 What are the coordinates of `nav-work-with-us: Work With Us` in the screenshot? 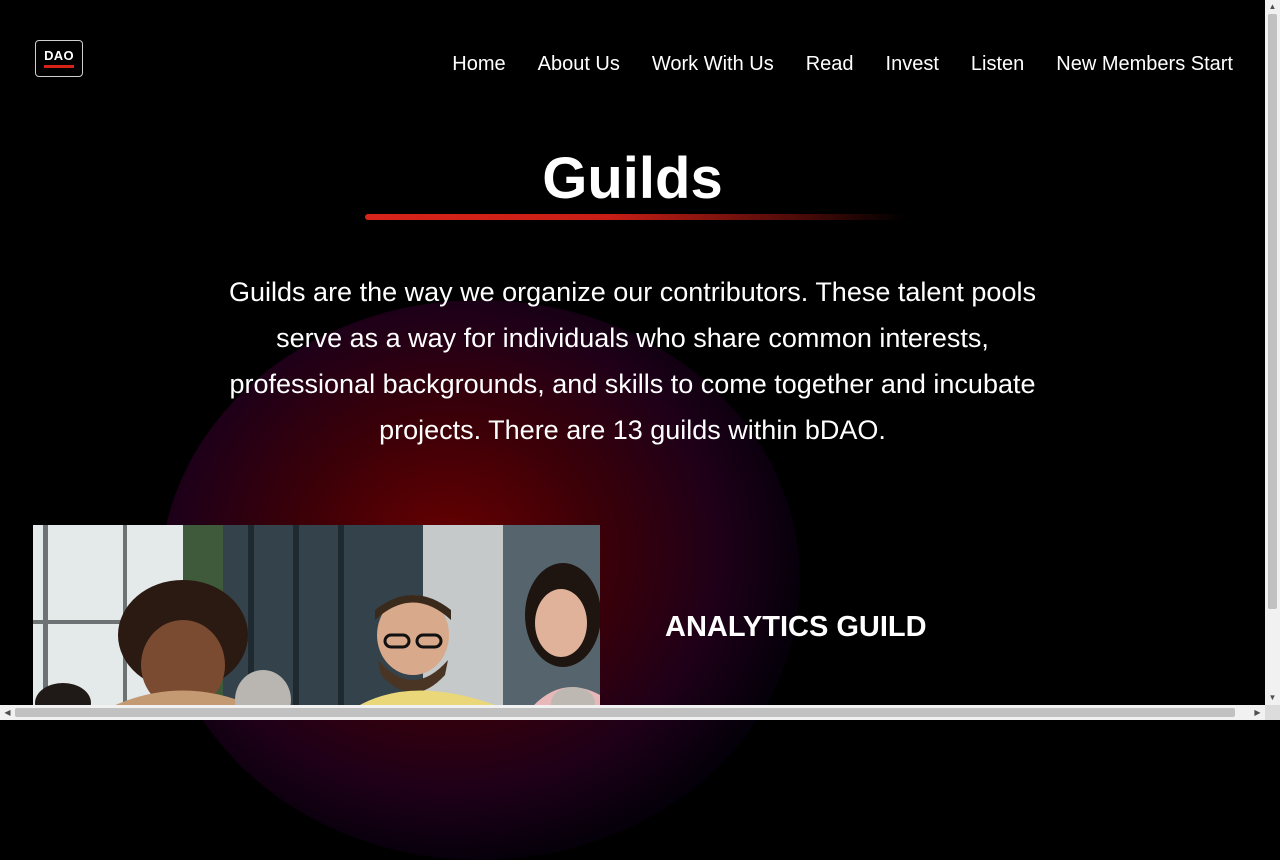 It's located at (713, 64).